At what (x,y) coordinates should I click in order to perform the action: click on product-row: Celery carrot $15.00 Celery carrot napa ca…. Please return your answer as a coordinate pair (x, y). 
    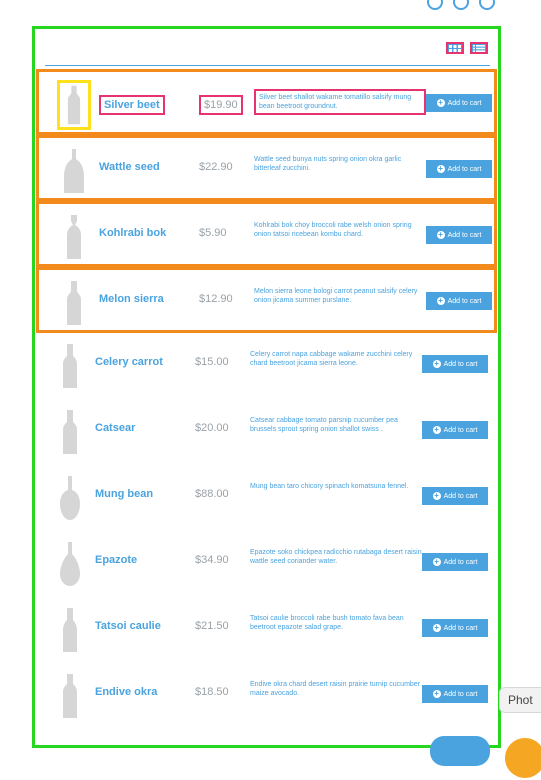
    Looking at the image, I should click on (266, 366).